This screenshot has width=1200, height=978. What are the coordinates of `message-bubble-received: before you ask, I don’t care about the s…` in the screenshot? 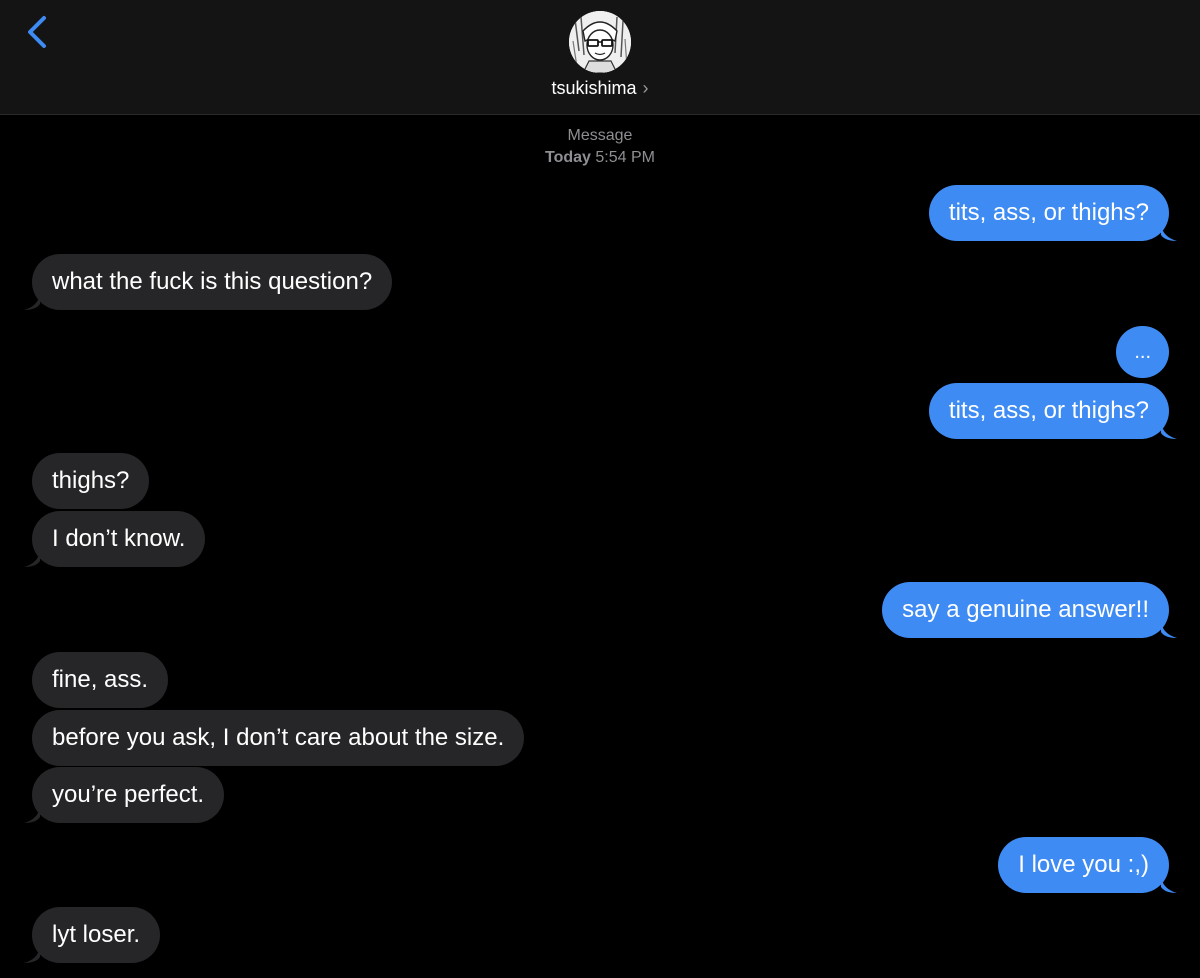 It's located at (278, 738).